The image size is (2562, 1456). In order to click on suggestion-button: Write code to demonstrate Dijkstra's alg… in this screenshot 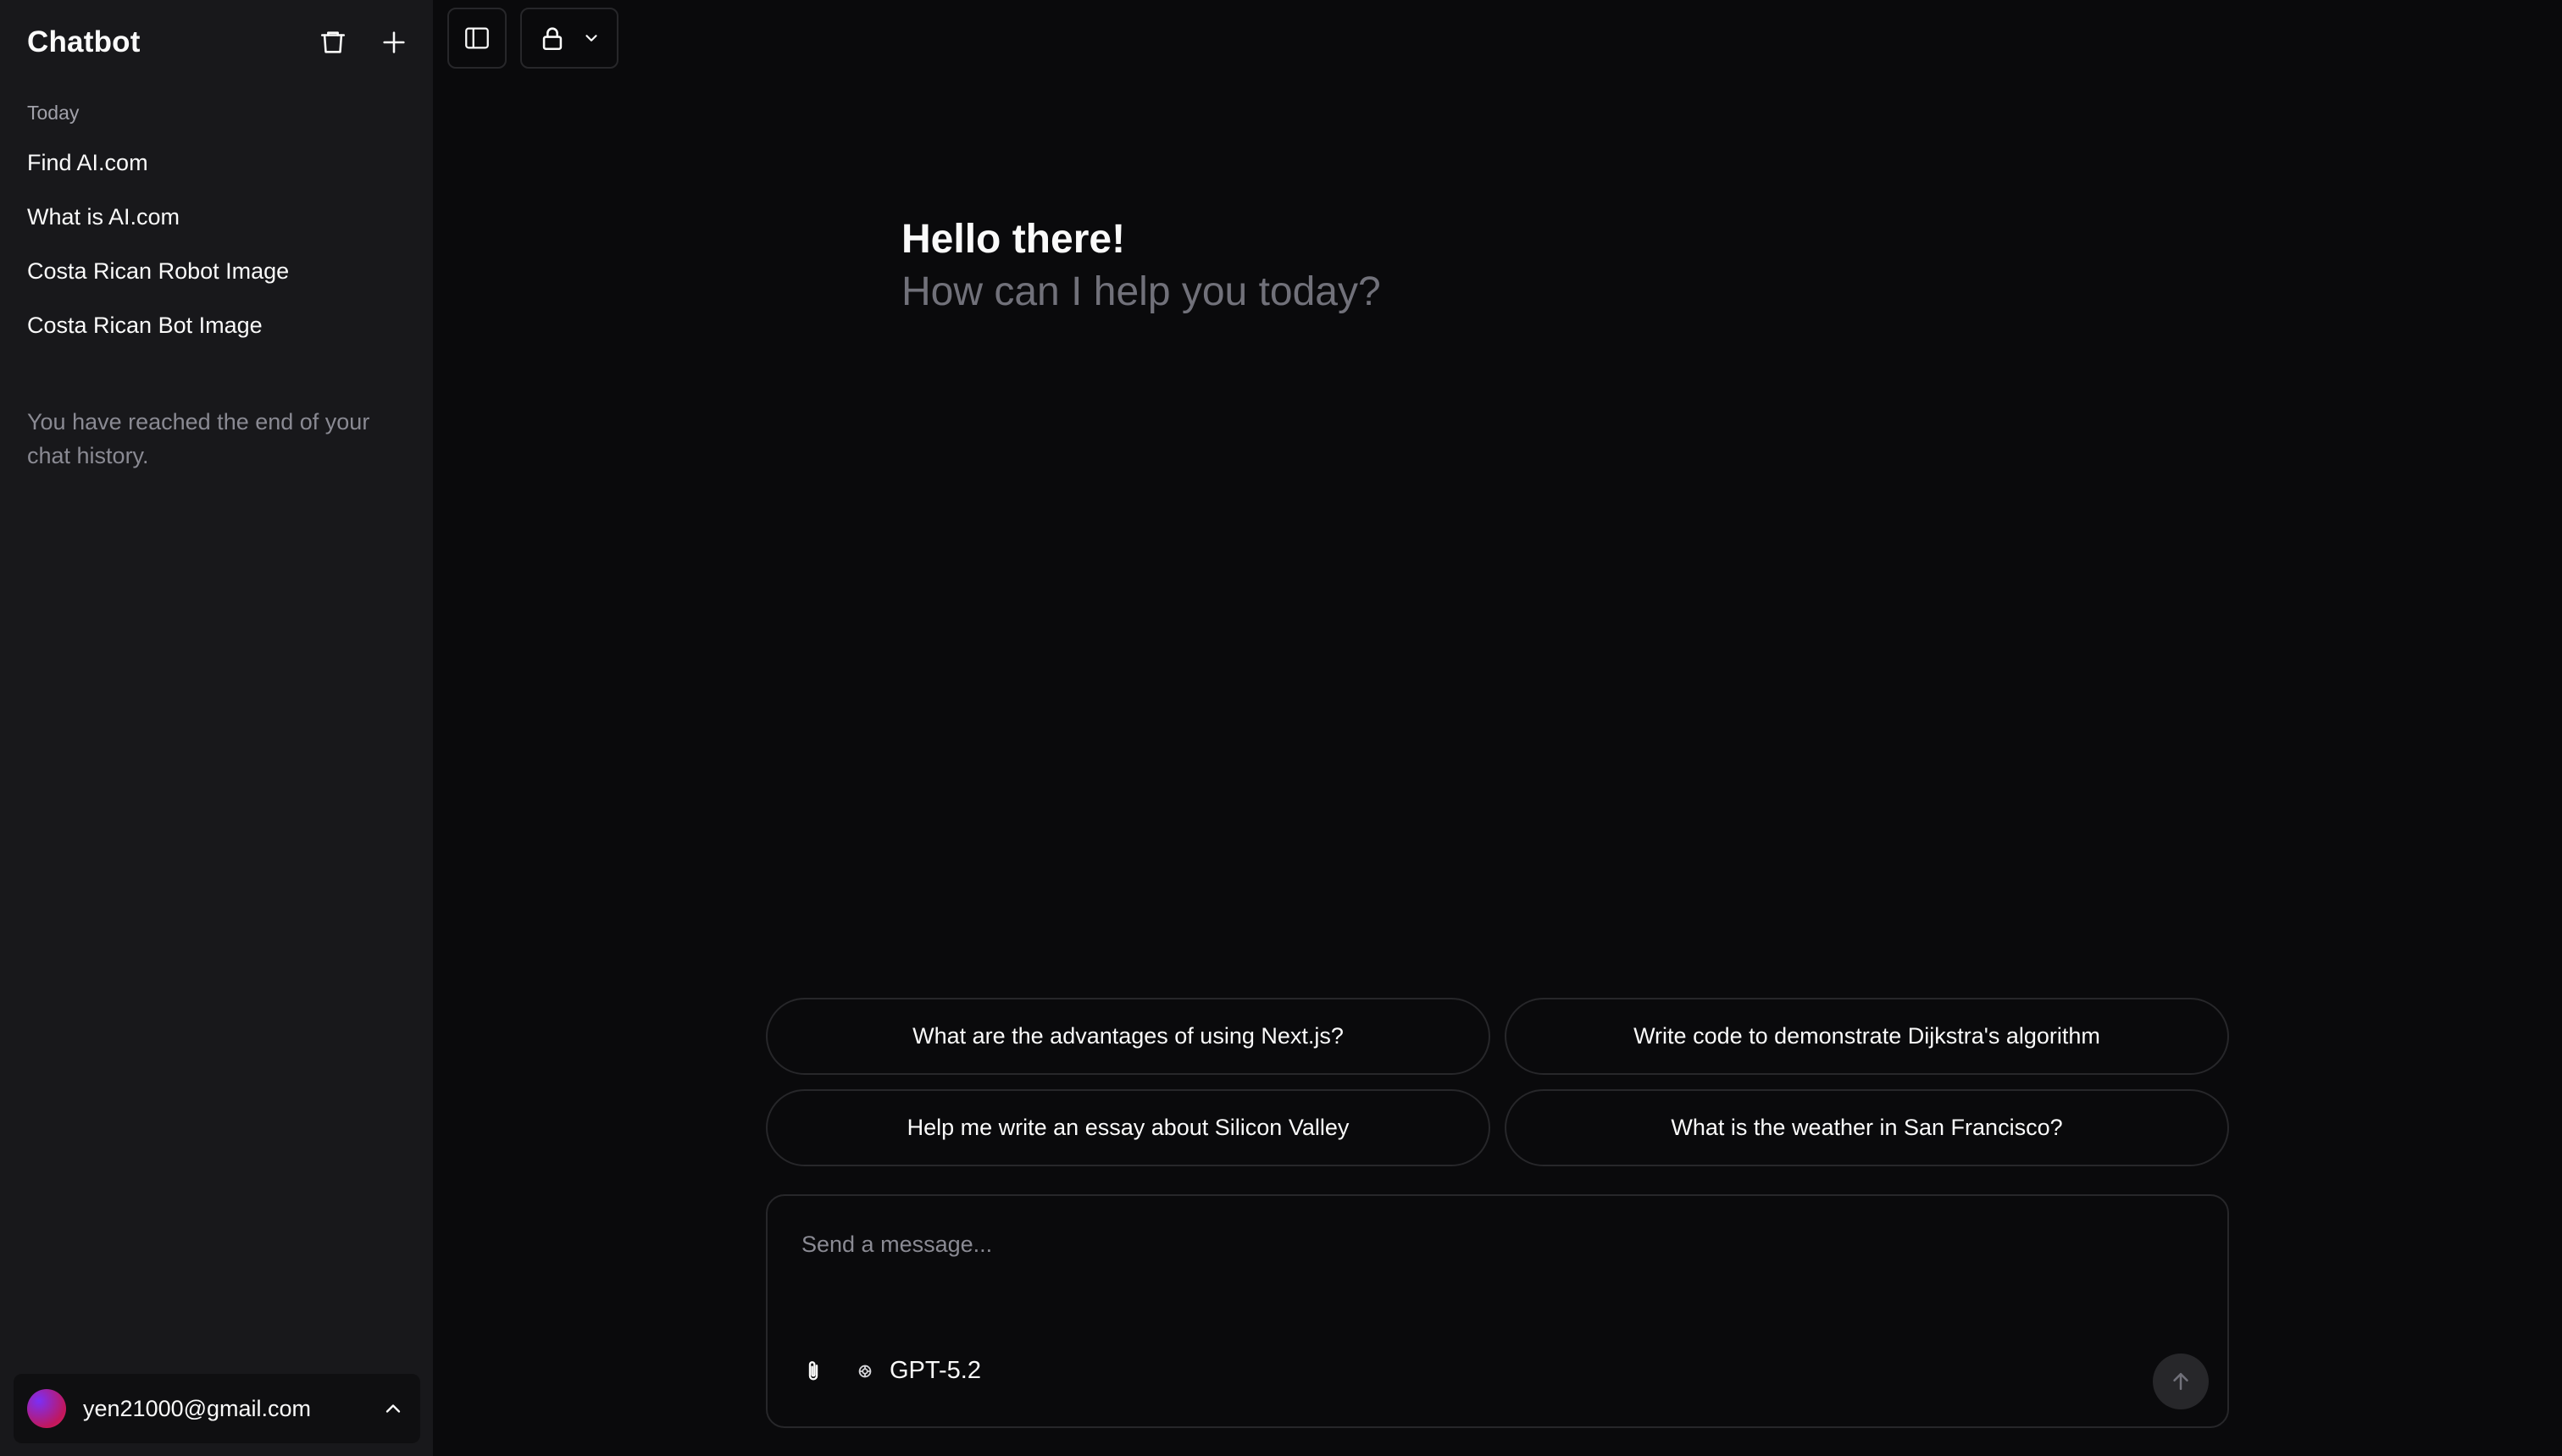, I will do `click(1867, 1037)`.